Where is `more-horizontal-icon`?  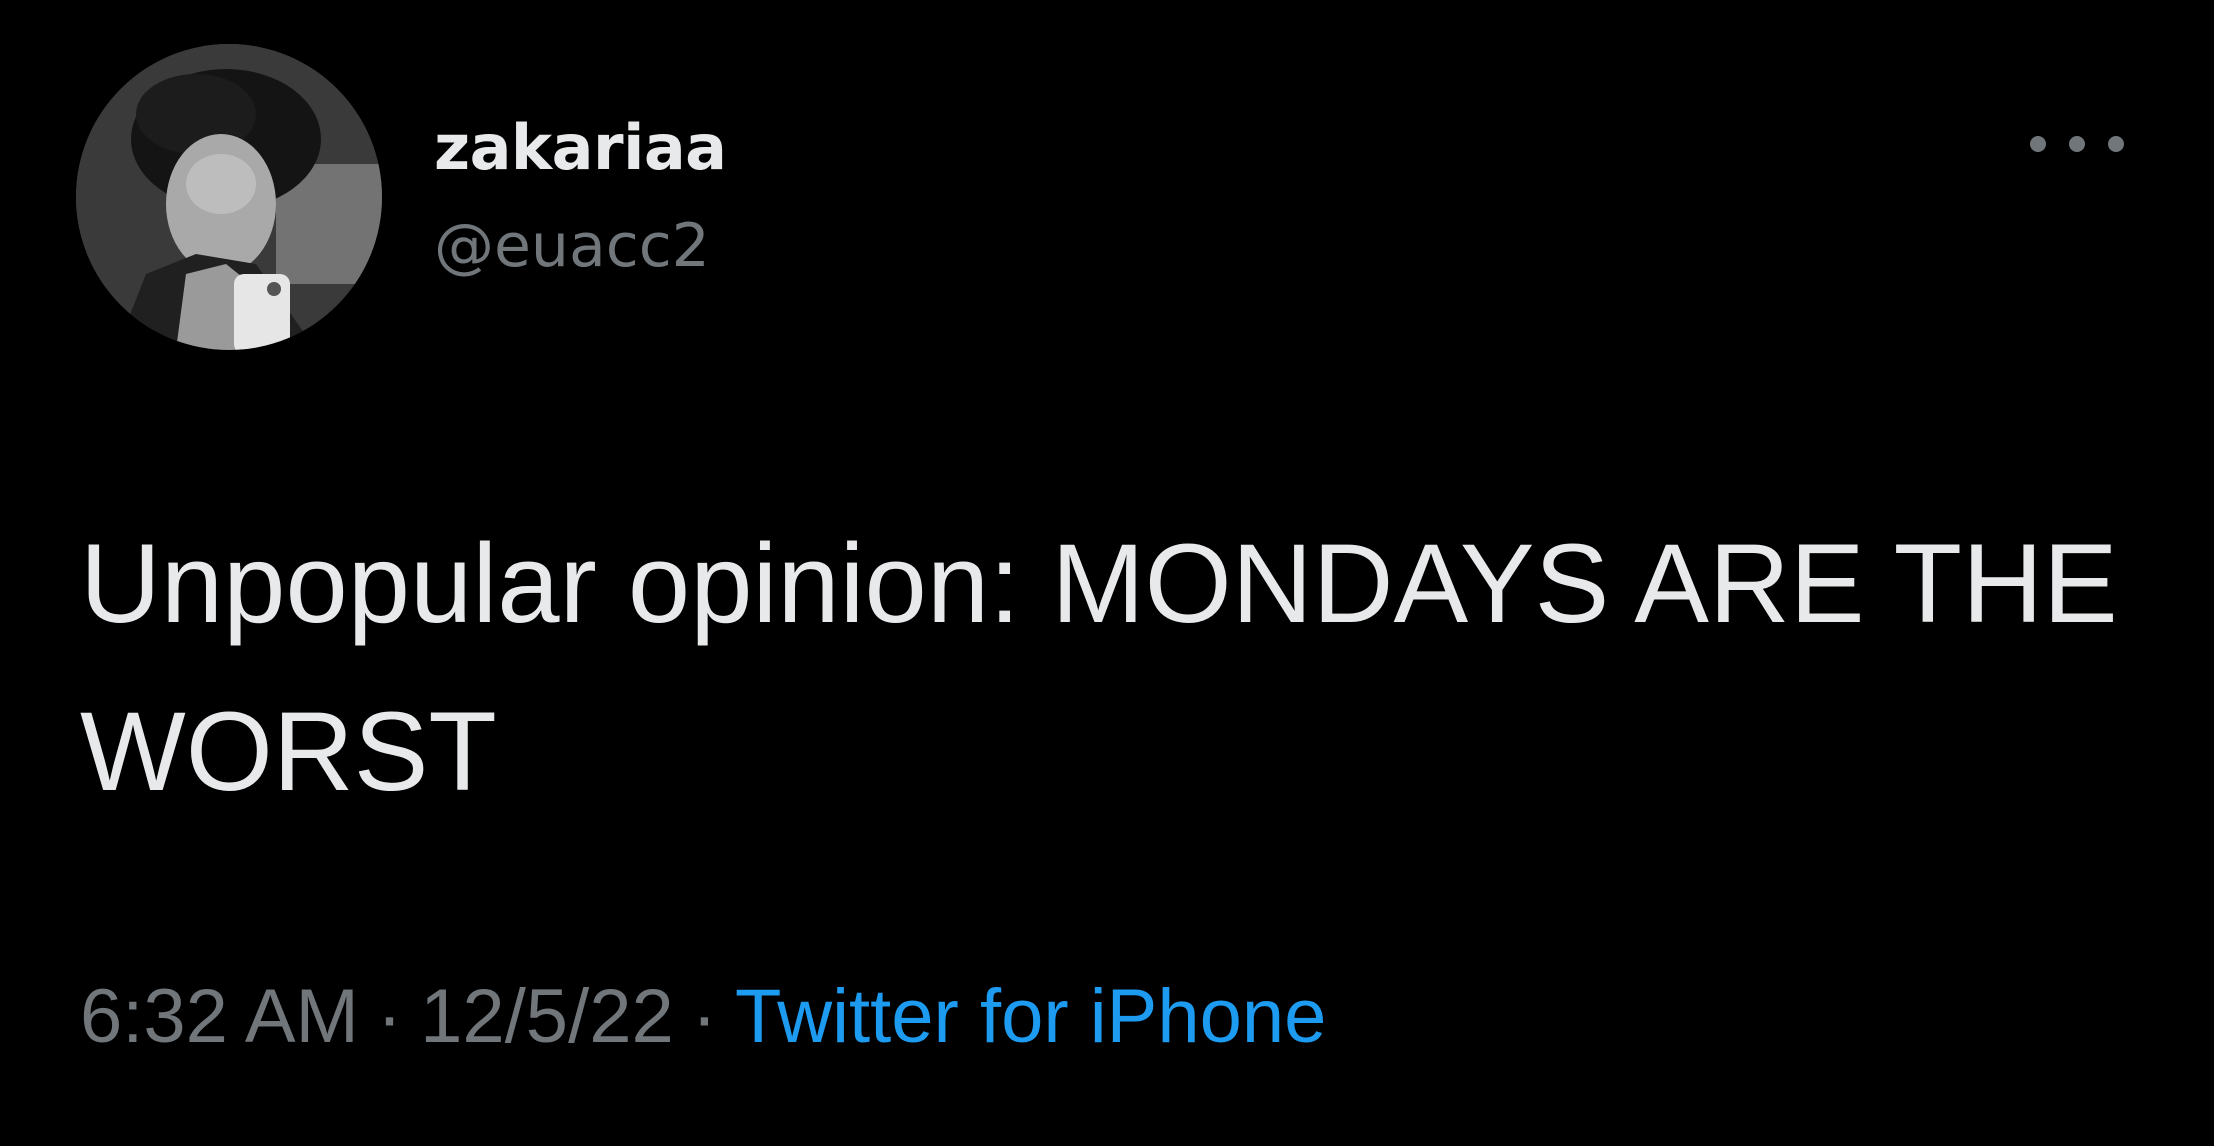
more-horizontal-icon is located at coordinates (2038, 144).